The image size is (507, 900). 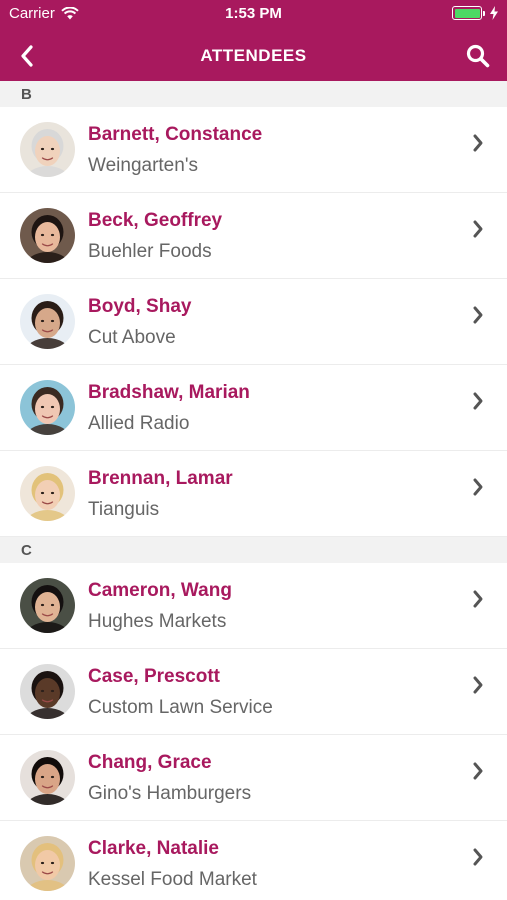 What do you see at coordinates (253, 408) in the screenshot?
I see `attendee-row: Bradshaw, Marian Allied Radio` at bounding box center [253, 408].